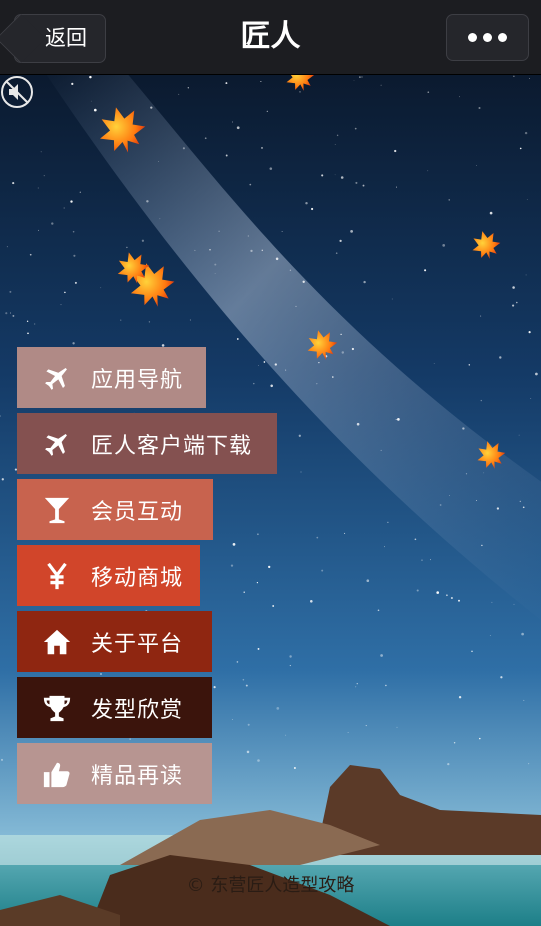 The image size is (541, 926). I want to click on menu-item-5: 关于平台, so click(114, 641).